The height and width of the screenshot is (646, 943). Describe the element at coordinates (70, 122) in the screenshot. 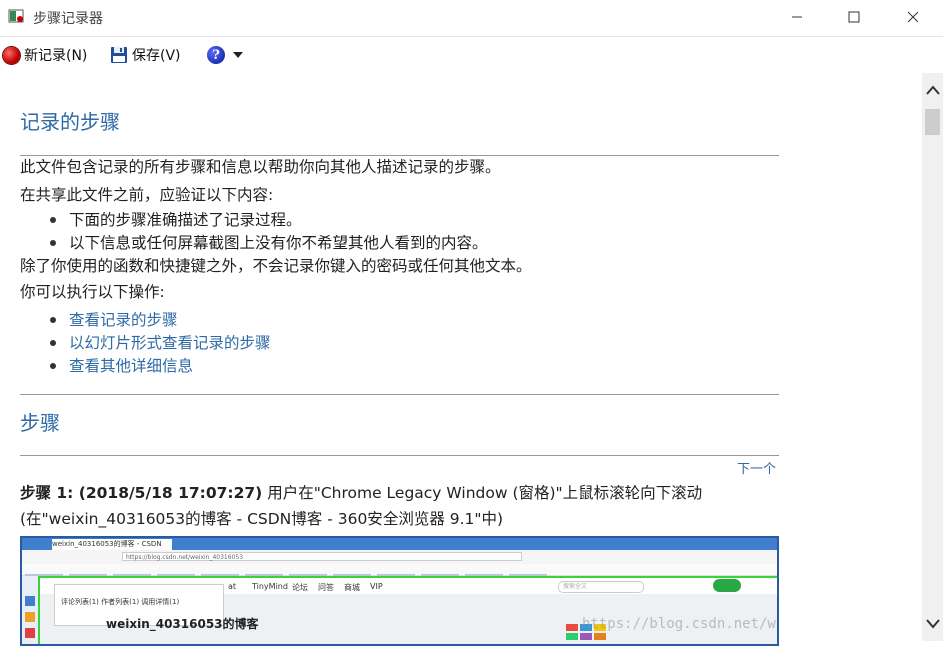

I see `section-heading-recorded-steps: 记录的步骤` at that location.